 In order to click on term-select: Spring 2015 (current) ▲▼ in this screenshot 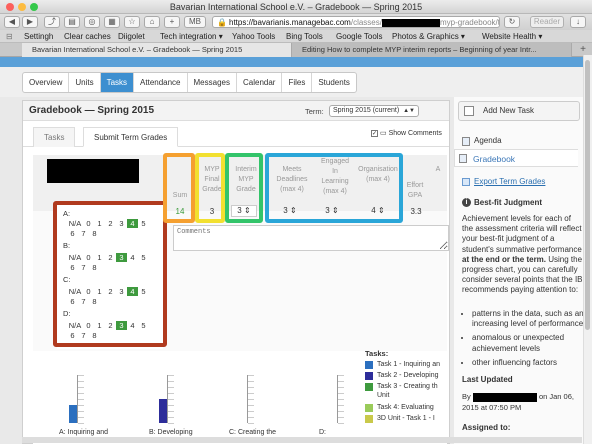, I will do `click(374, 111)`.